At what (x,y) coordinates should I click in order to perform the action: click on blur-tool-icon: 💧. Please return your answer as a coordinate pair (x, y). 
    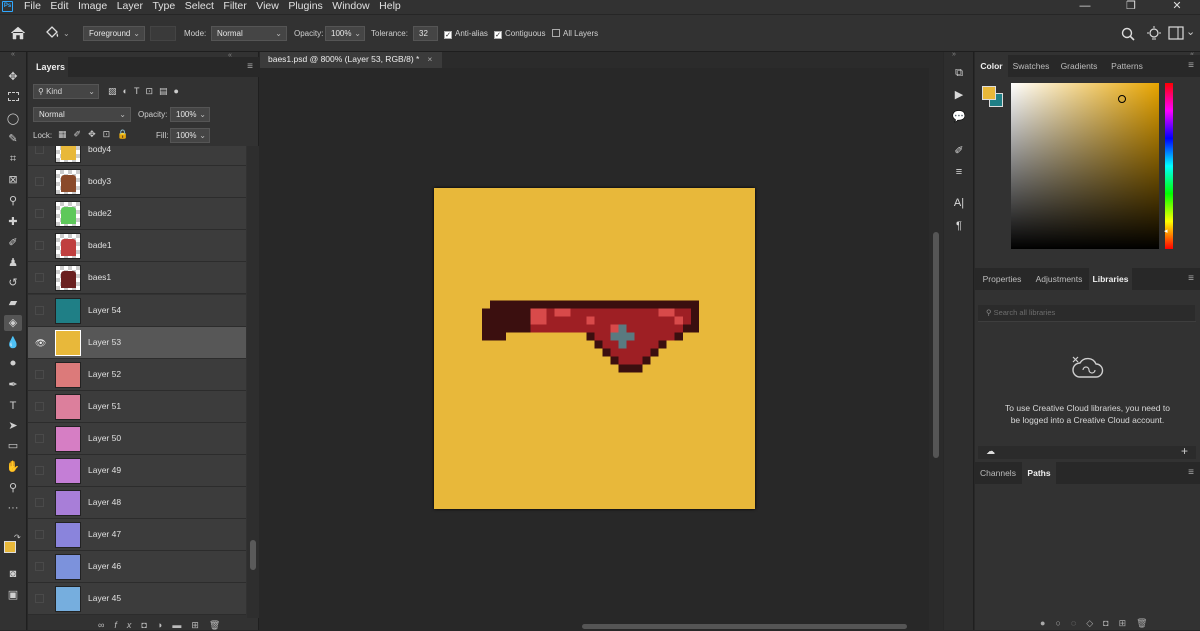
    Looking at the image, I should click on (13, 343).